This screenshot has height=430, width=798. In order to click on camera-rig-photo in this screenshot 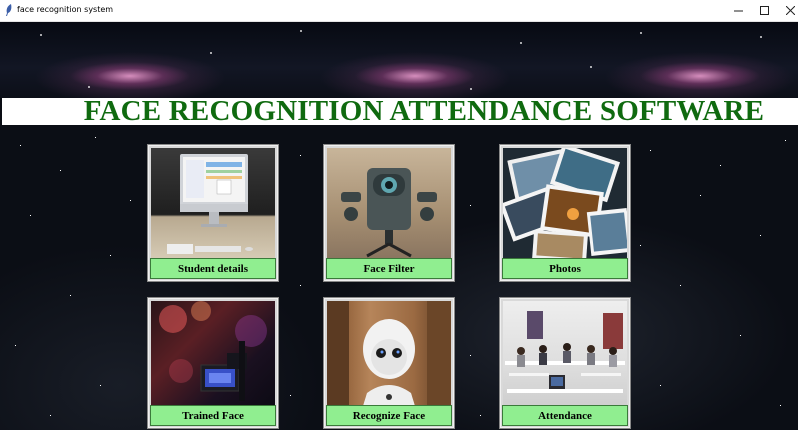, I will do `click(389, 203)`.